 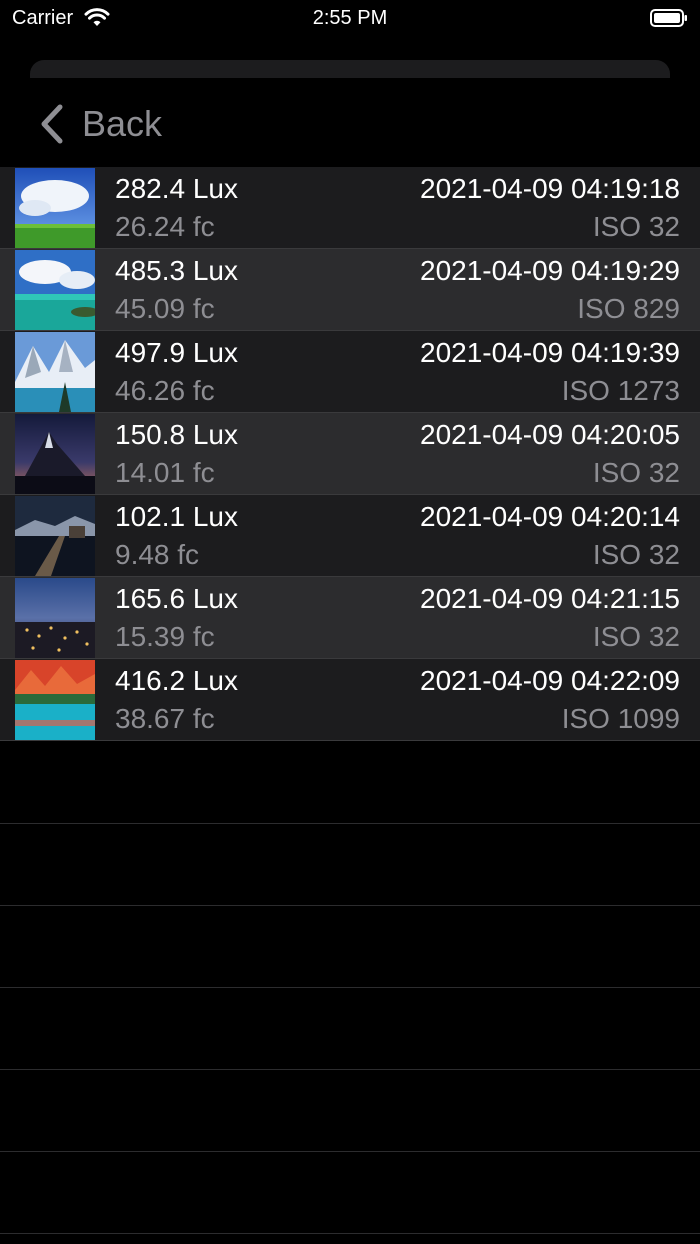 I want to click on timestamp: 2021-04-09 04:20:14, so click(x=550, y=516).